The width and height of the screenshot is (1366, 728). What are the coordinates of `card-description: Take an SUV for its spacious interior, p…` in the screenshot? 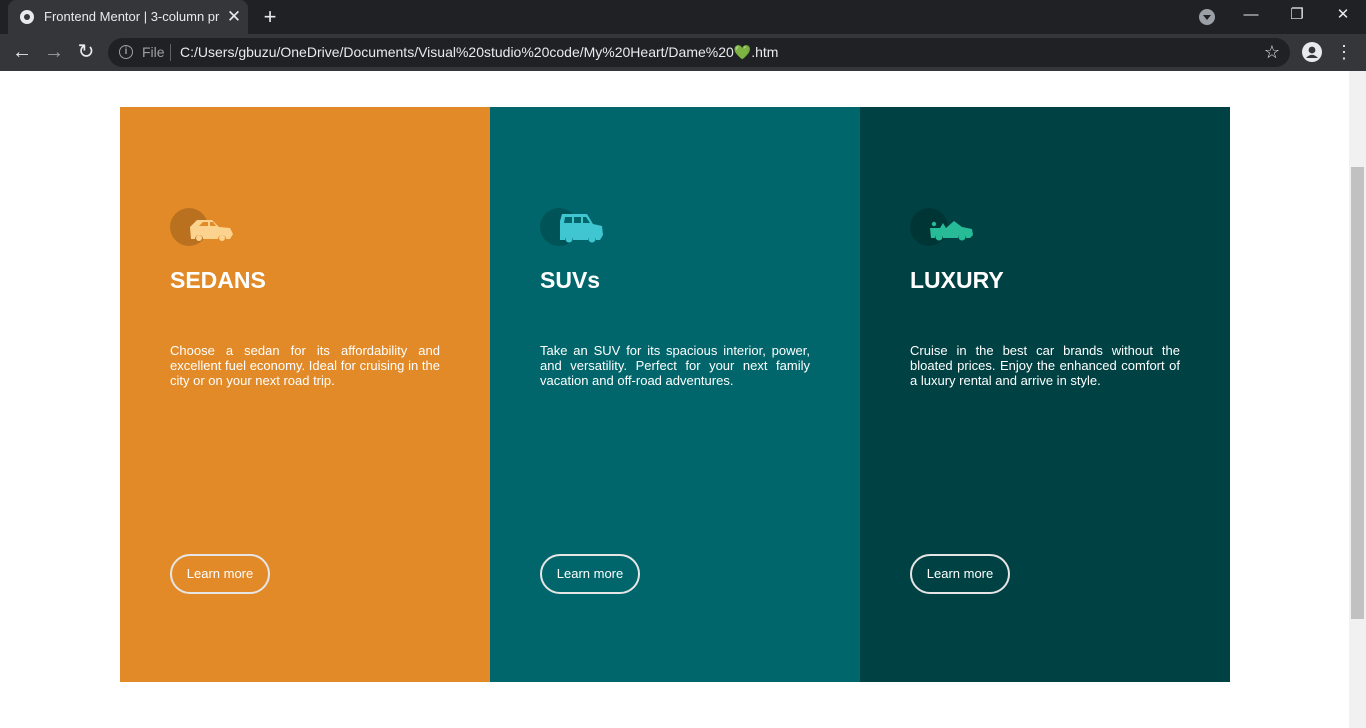 It's located at (675, 365).